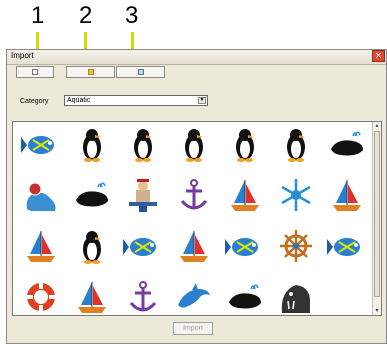  I want to click on seal-icon, so click(41, 195).